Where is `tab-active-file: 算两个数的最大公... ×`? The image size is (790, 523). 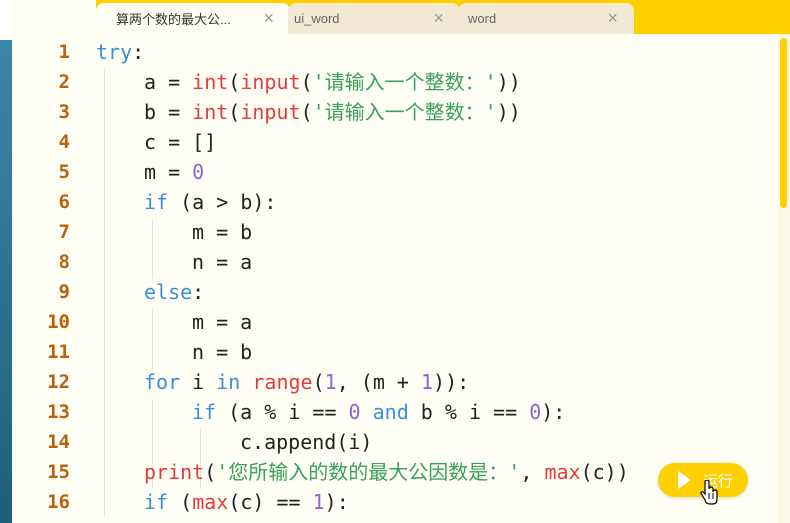 tab-active-file: 算两个数的最大公... × is located at coordinates (193, 18).